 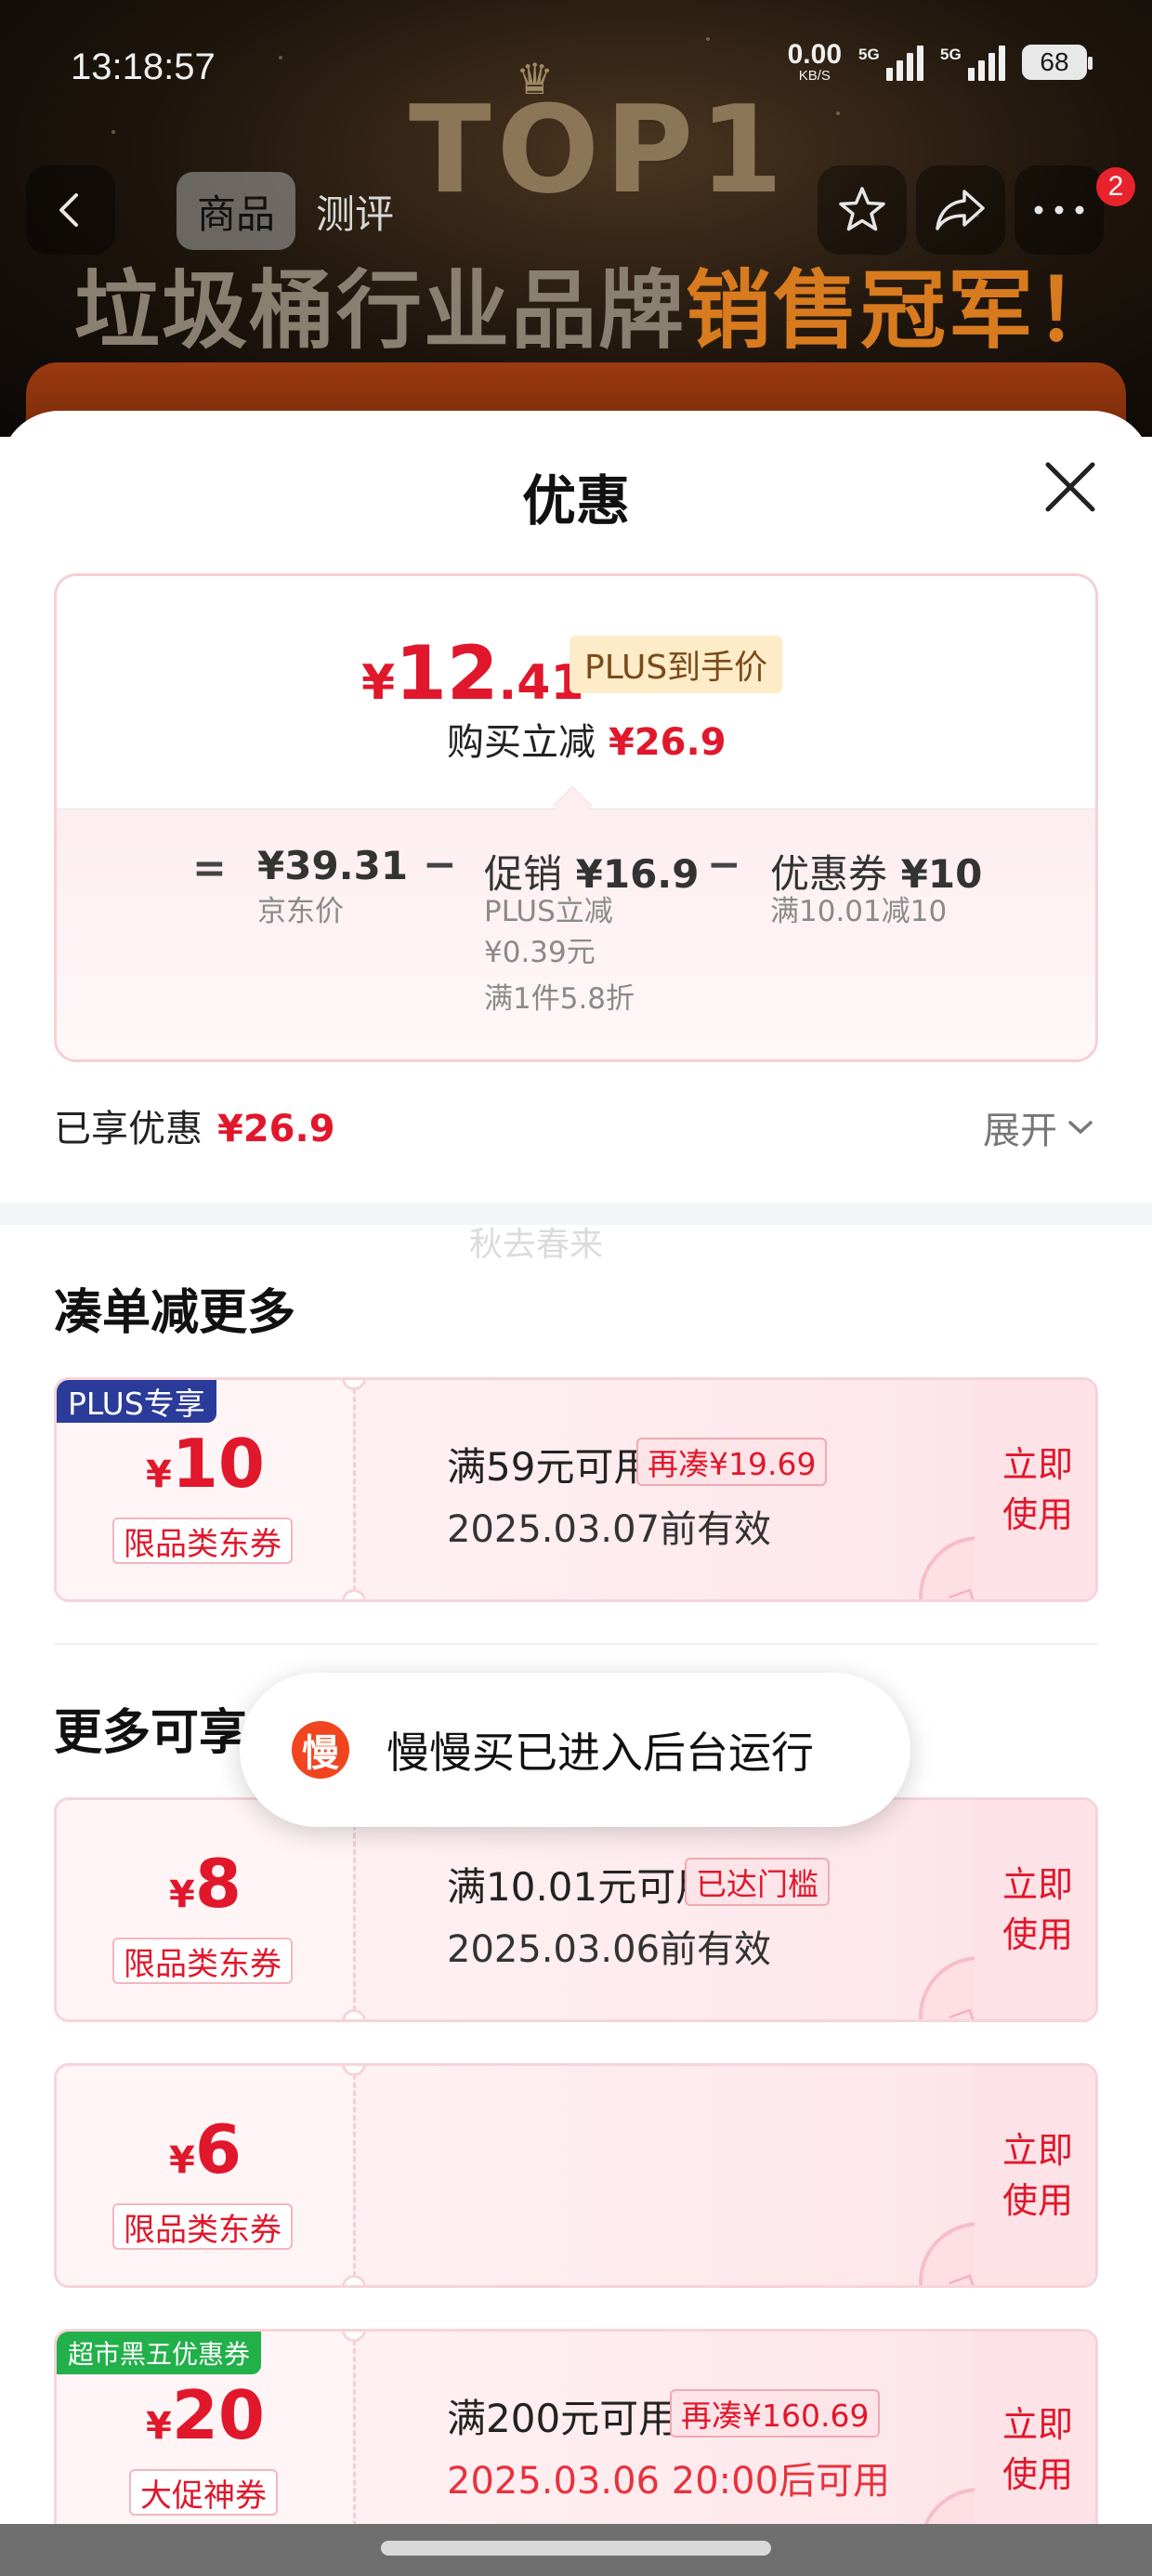 What do you see at coordinates (814, 54) in the screenshot?
I see `network-speed-value: 0.00` at bounding box center [814, 54].